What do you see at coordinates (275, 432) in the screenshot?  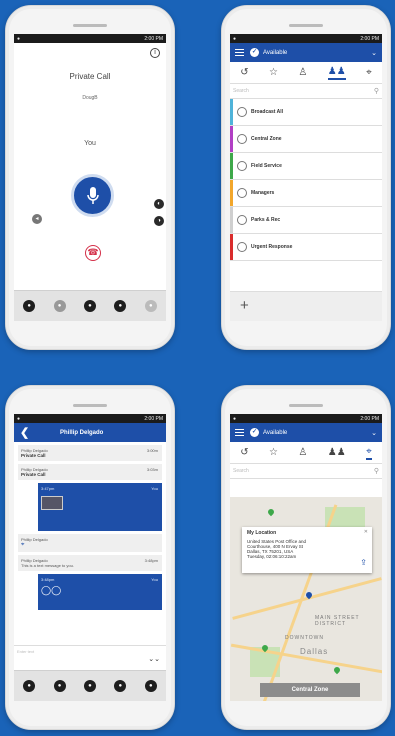 I see `presence-status: Available` at bounding box center [275, 432].